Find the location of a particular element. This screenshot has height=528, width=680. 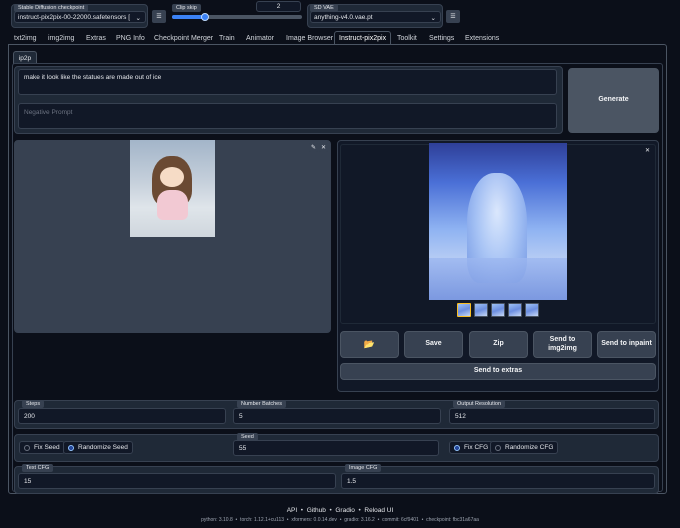

zip-button: Zip is located at coordinates (498, 344).